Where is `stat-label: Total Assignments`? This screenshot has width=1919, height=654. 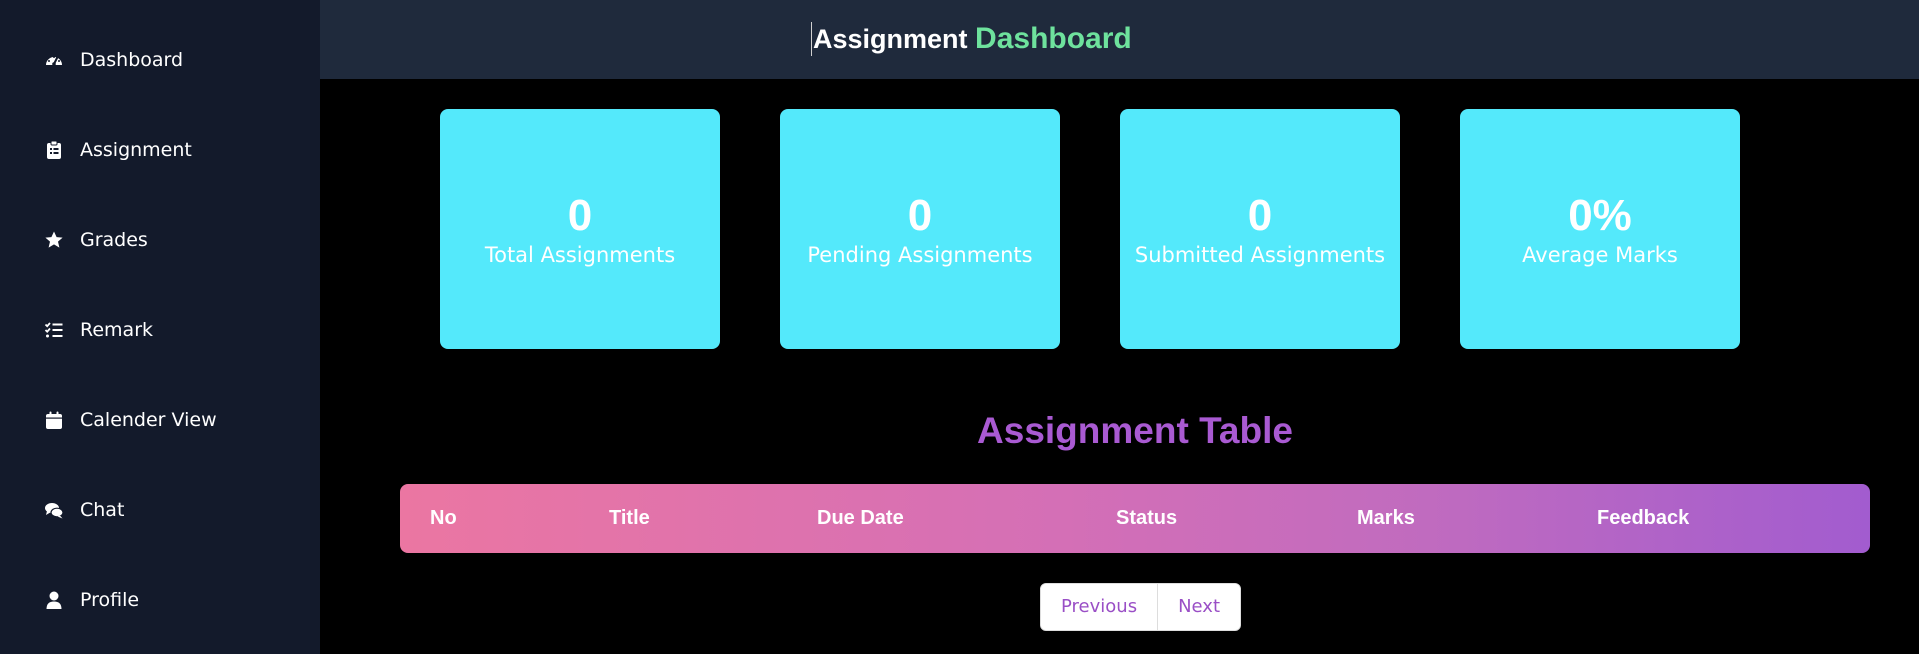
stat-label: Total Assignments is located at coordinates (580, 255).